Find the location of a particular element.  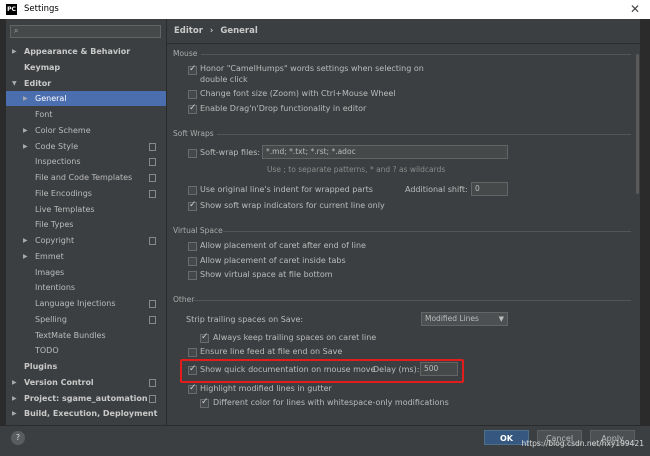

sidebar-item-editor: ▼ Editor is located at coordinates (86, 83).